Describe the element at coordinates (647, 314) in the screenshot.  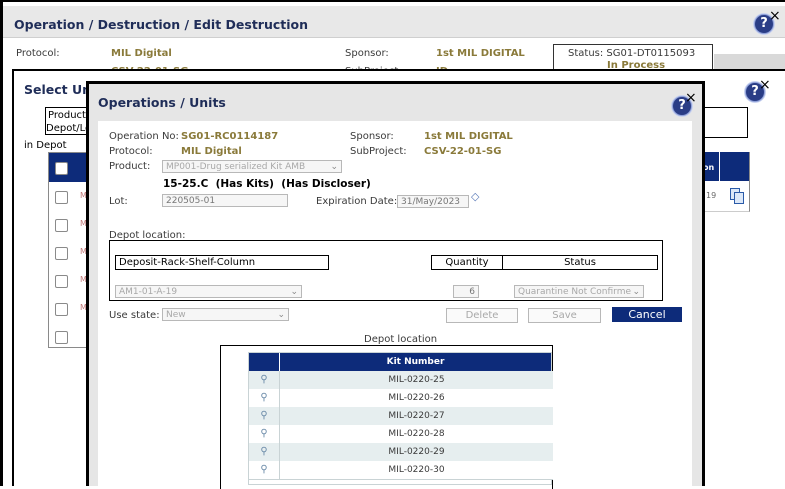
I see `cancel-button: Cancel` at that location.